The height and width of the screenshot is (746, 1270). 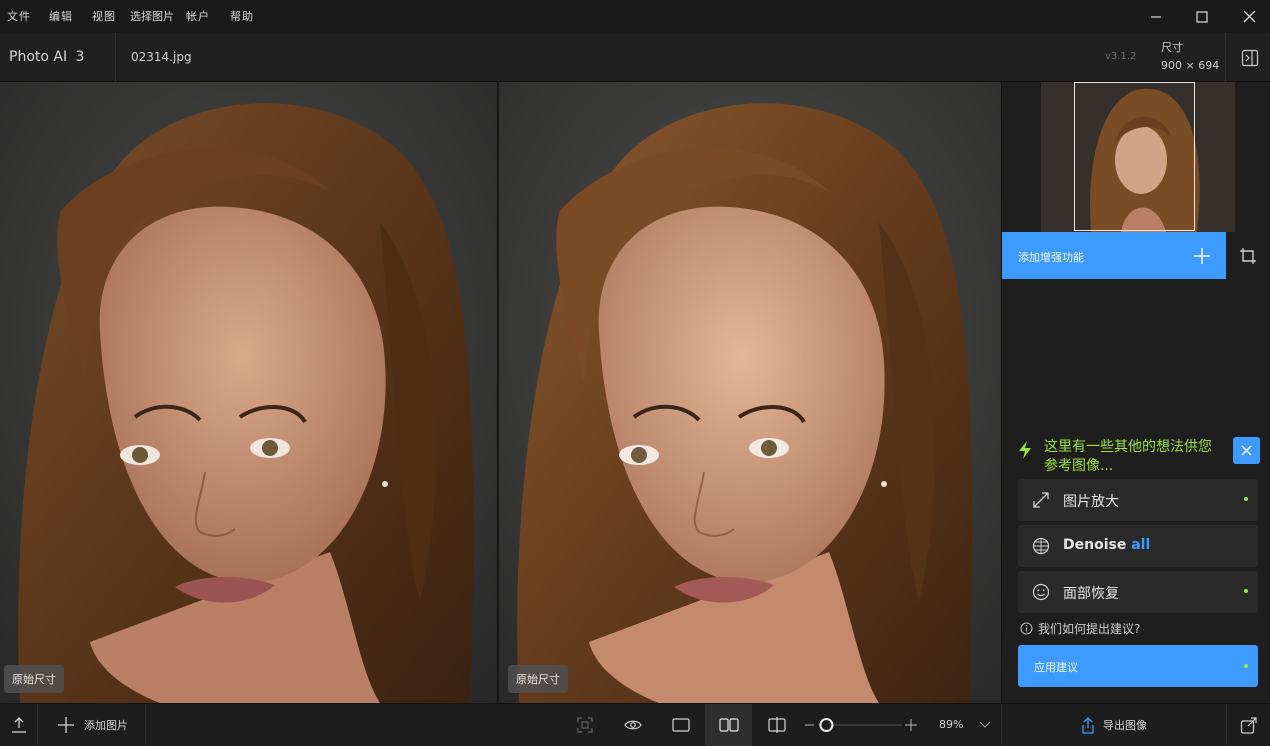 I want to click on maximize-button, so click(x=1202, y=16).